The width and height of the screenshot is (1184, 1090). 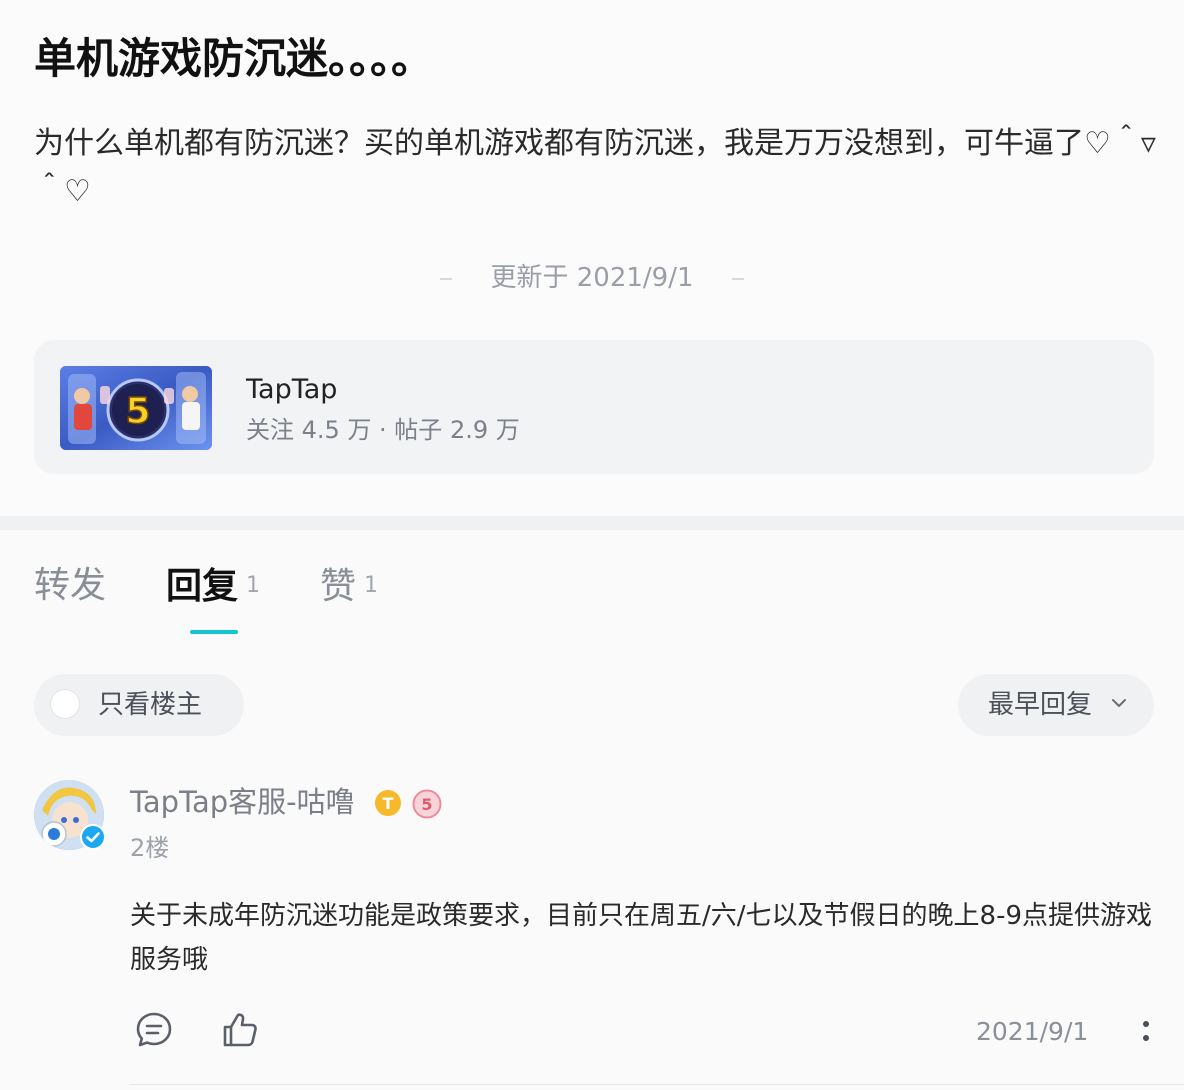 I want to click on section-divider, so click(x=592, y=523).